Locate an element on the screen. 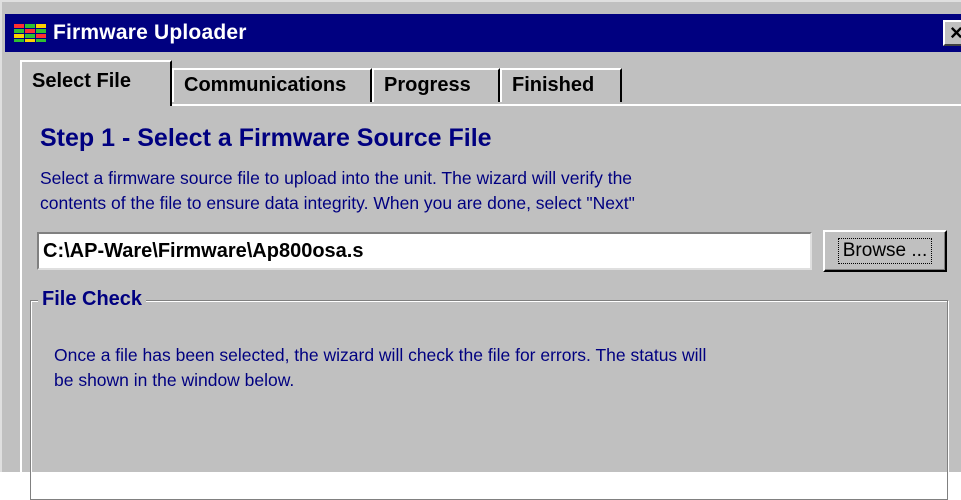 Image resolution: width=961 pixels, height=500 pixels. tab-communications: Communications is located at coordinates (272, 85).